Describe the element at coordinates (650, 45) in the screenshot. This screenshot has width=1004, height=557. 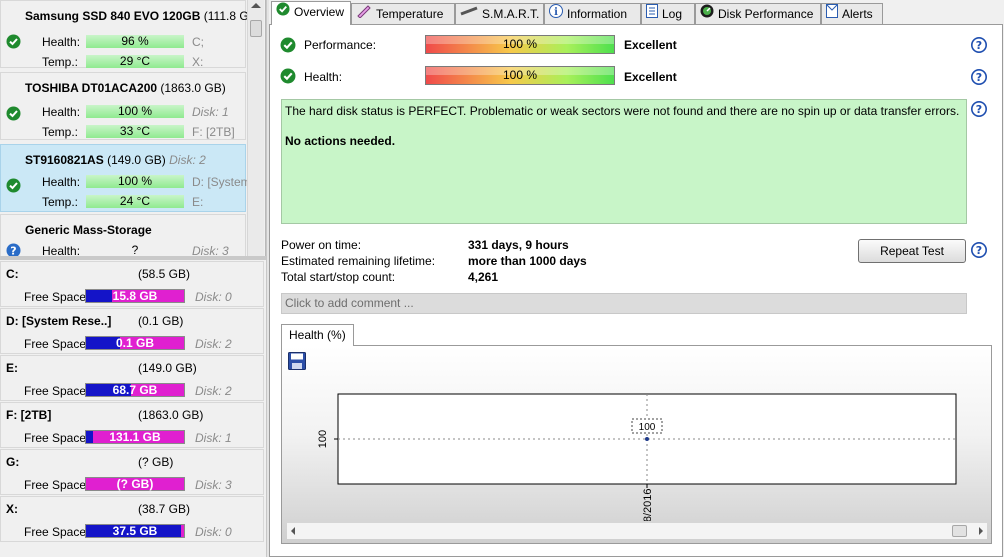
I see `performance-rating: Excellent` at that location.